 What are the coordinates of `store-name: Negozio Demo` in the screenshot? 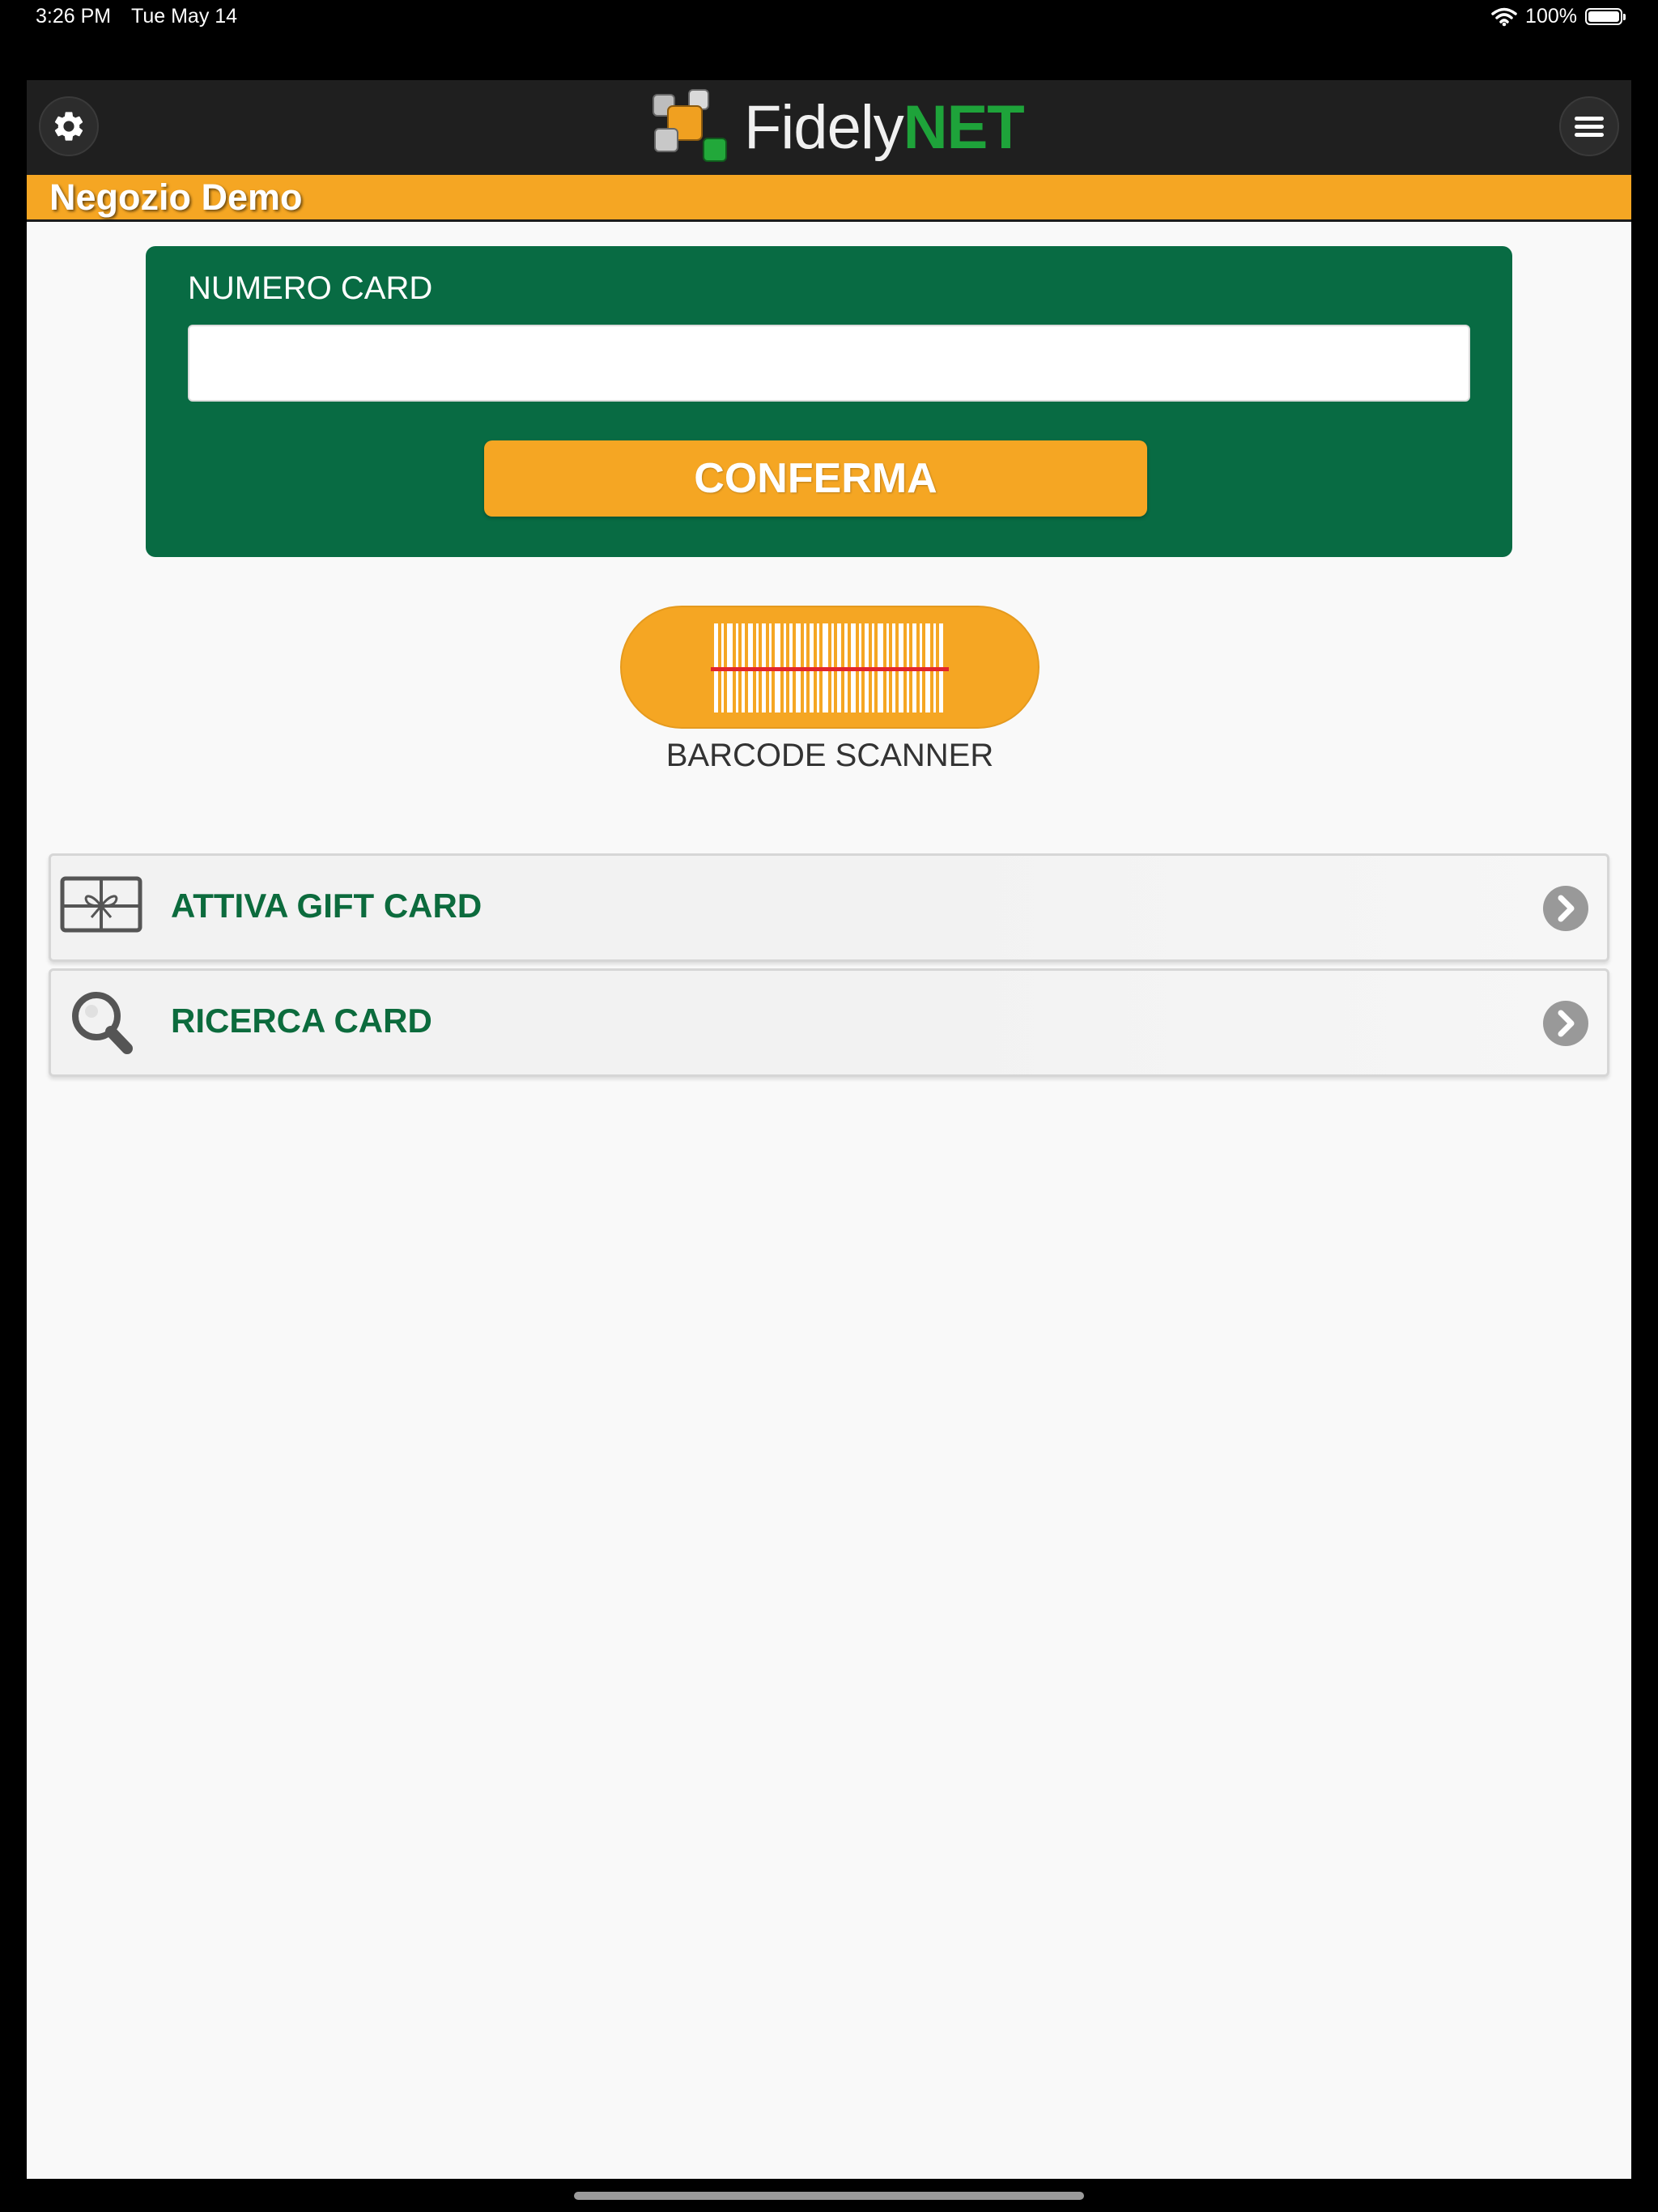 It's located at (176, 198).